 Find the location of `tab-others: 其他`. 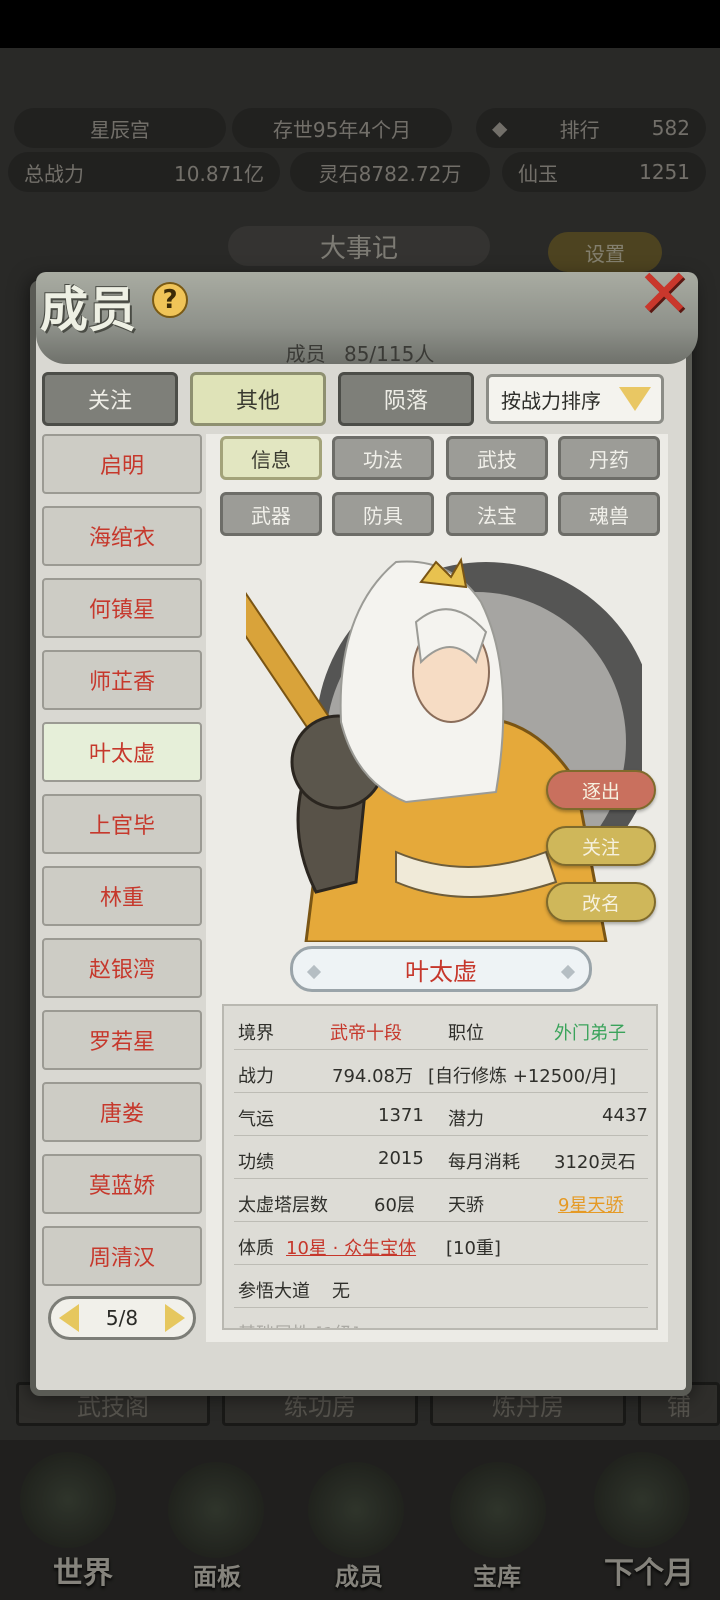

tab-others: 其他 is located at coordinates (258, 399).